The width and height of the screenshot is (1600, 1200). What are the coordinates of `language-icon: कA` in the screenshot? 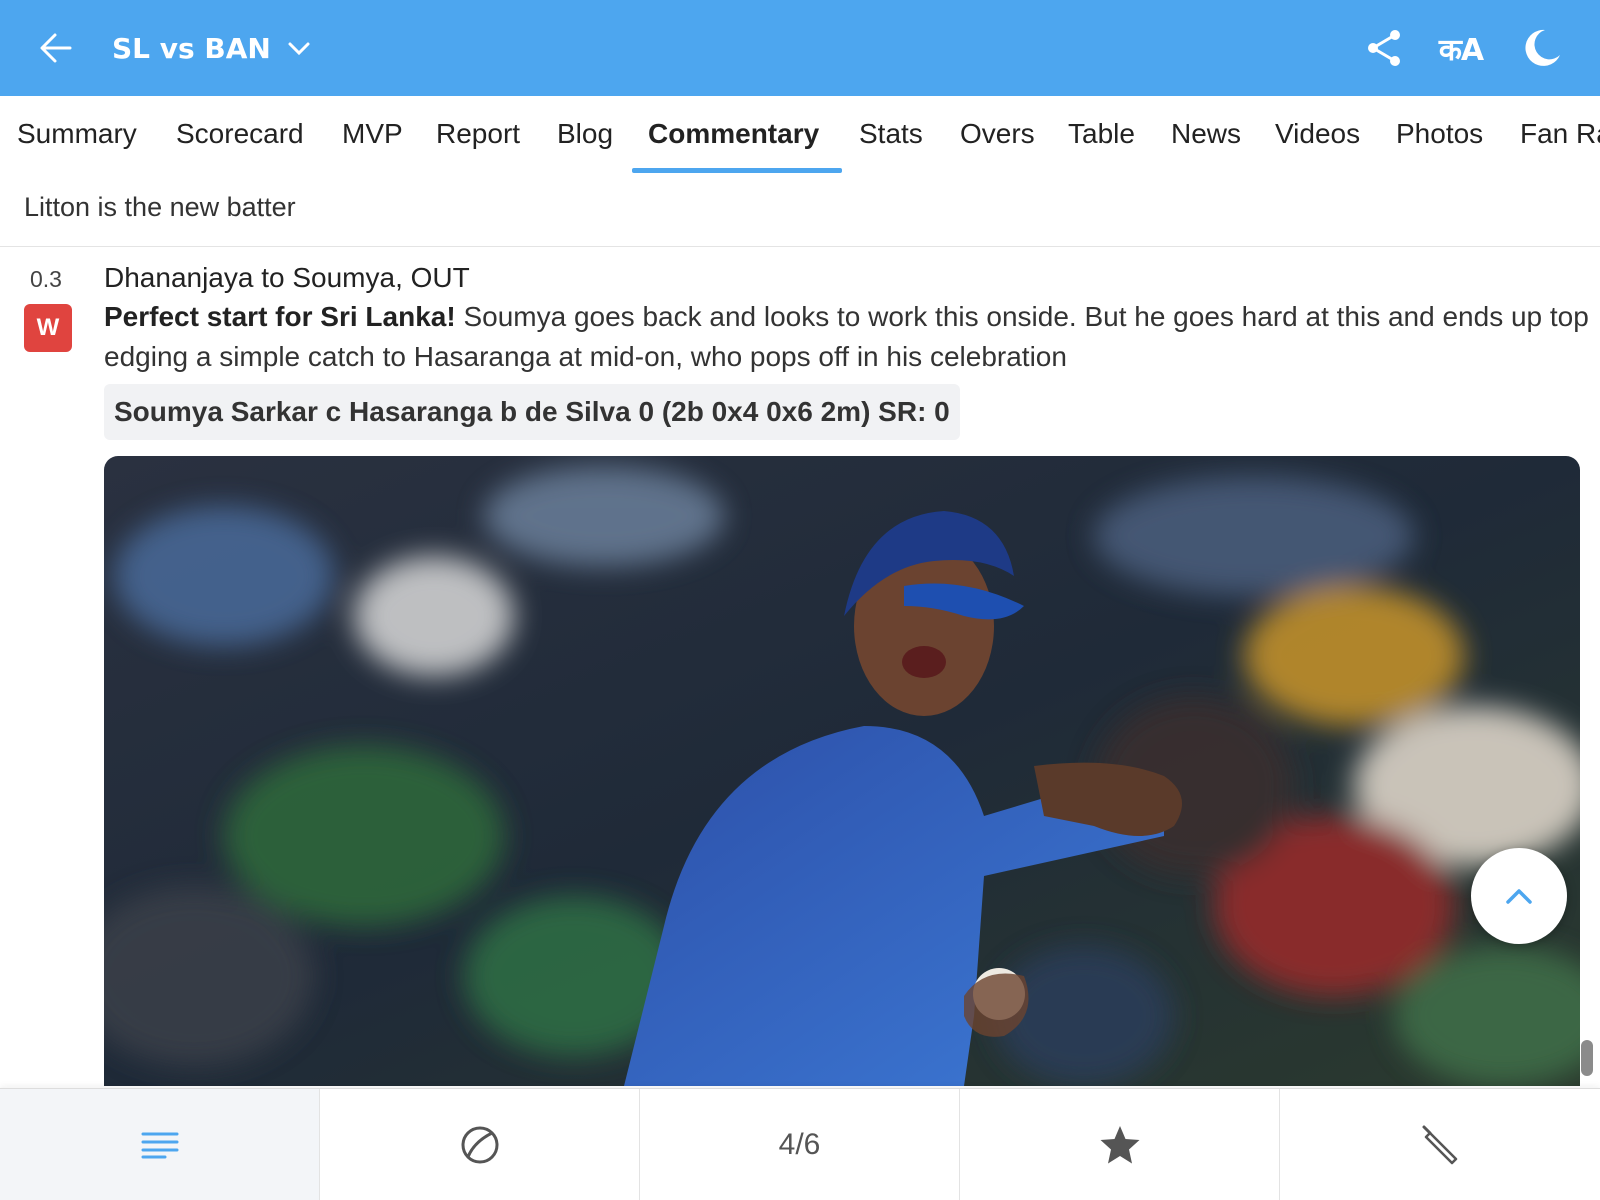 It's located at (1461, 50).